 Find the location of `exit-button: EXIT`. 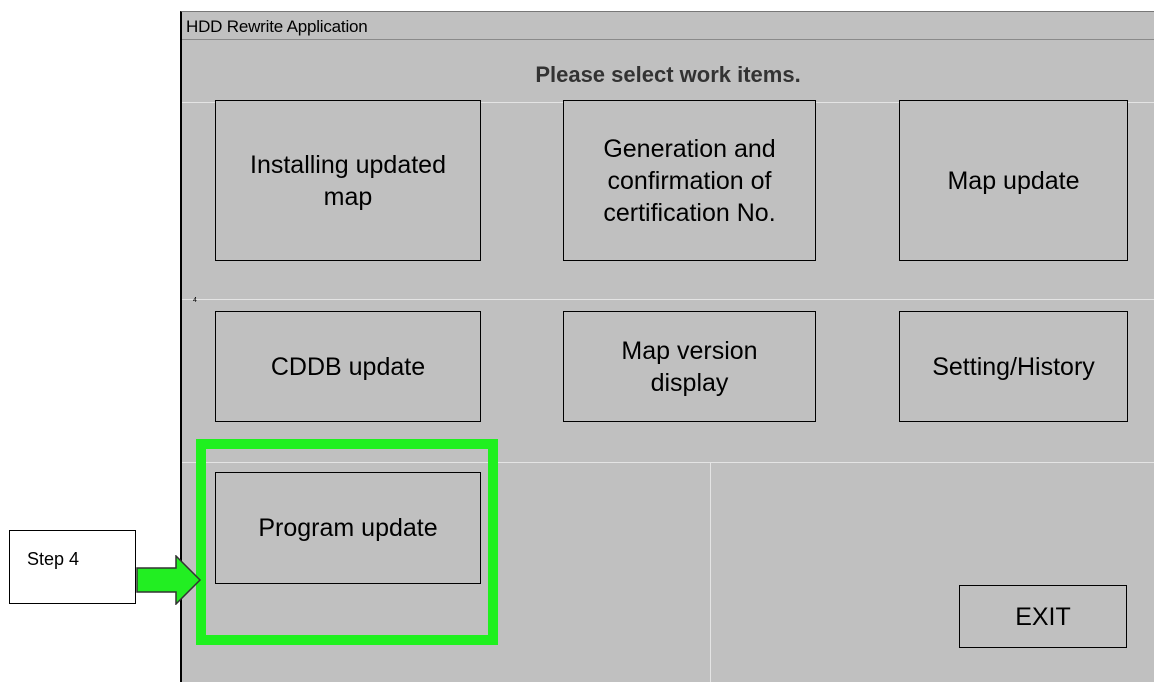

exit-button: EXIT is located at coordinates (1043, 616).